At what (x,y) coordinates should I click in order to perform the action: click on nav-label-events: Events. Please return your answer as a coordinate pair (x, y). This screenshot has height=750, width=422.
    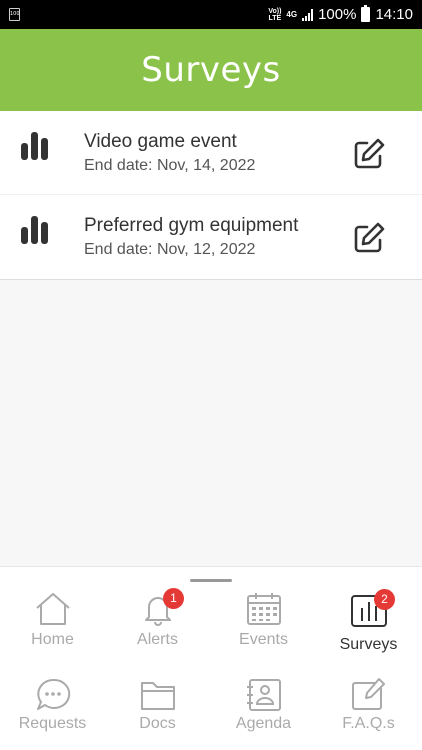
    Looking at the image, I should click on (263, 639).